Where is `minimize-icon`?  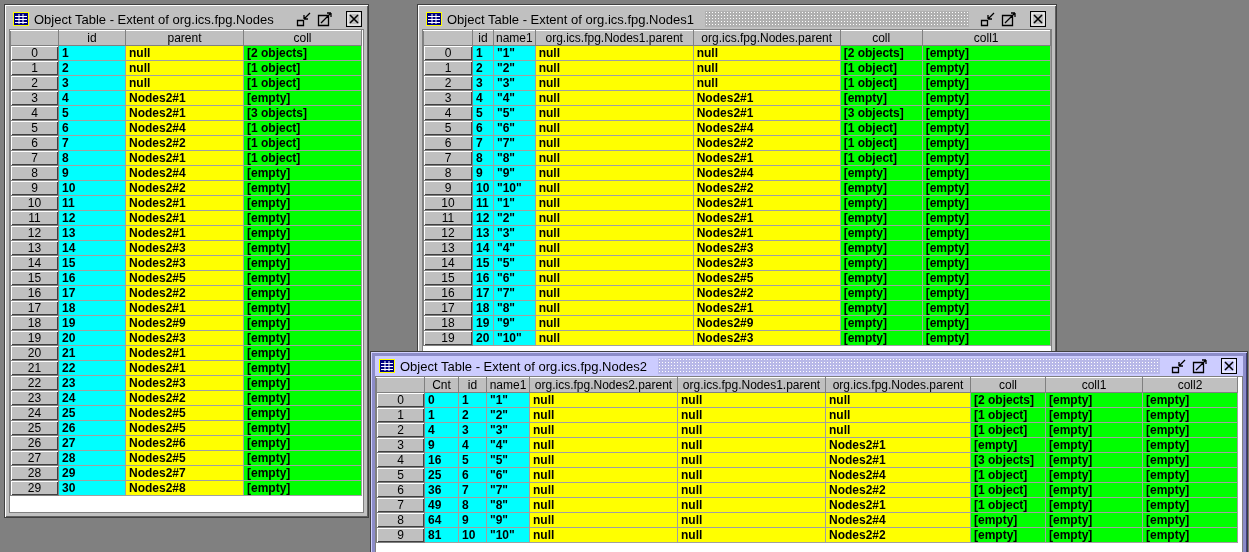
minimize-icon is located at coordinates (1179, 366).